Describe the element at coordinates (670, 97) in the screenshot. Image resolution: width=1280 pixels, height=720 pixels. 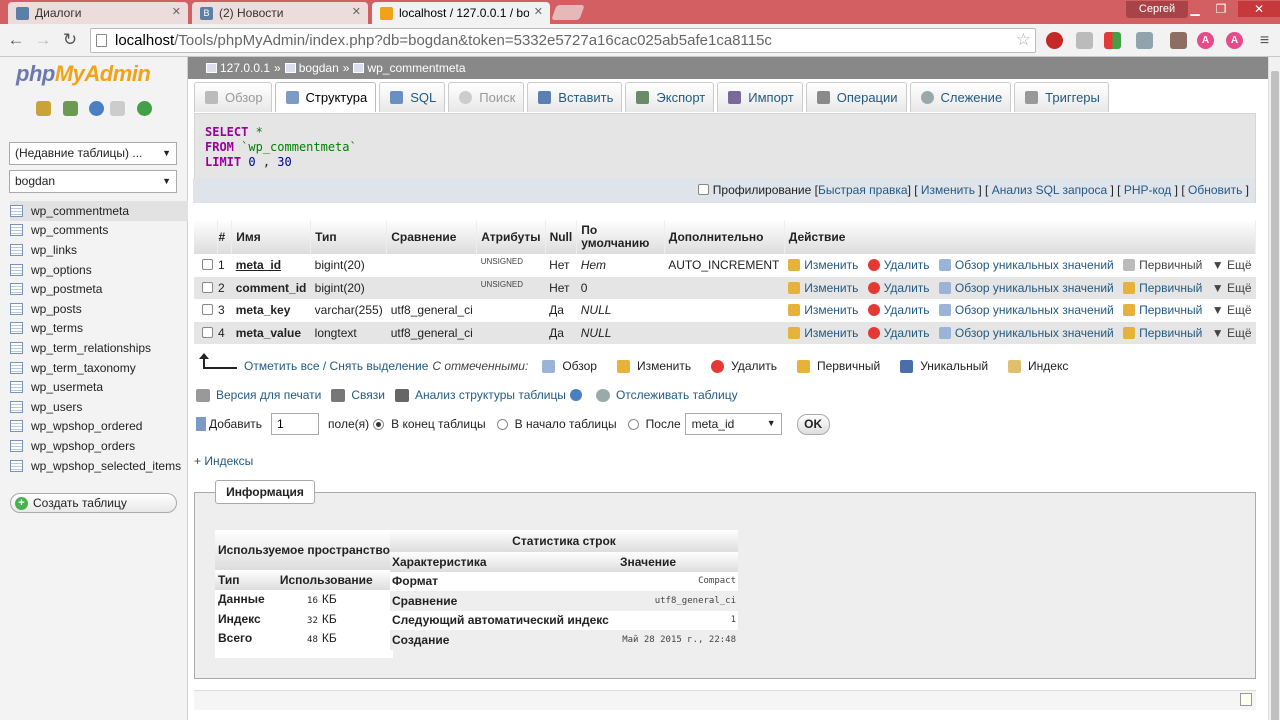
I see `tab-export: Экспорт` at that location.